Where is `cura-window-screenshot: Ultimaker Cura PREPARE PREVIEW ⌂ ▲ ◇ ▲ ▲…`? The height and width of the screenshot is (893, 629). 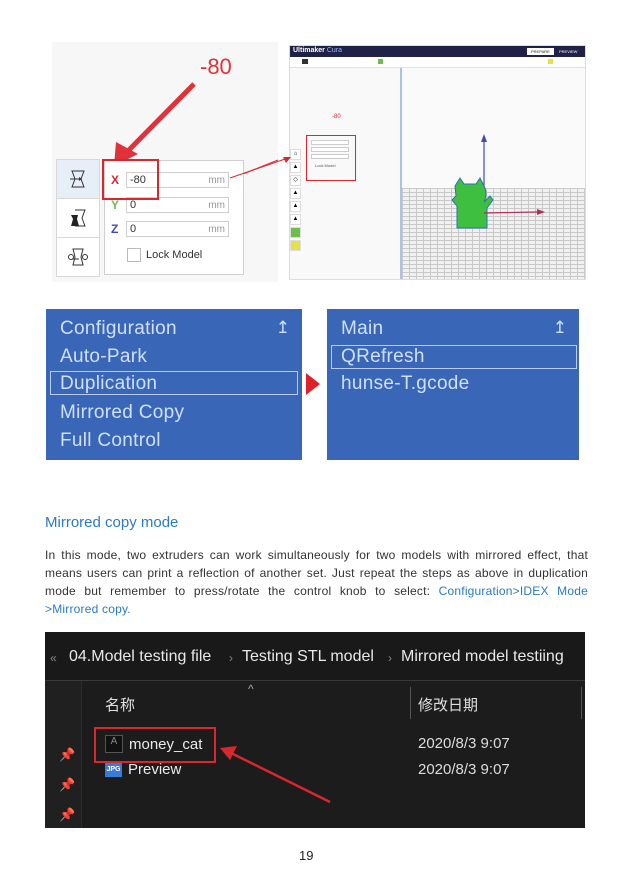 cura-window-screenshot: Ultimaker Cura PREPARE PREVIEW ⌂ ▲ ◇ ▲ ▲… is located at coordinates (437, 162).